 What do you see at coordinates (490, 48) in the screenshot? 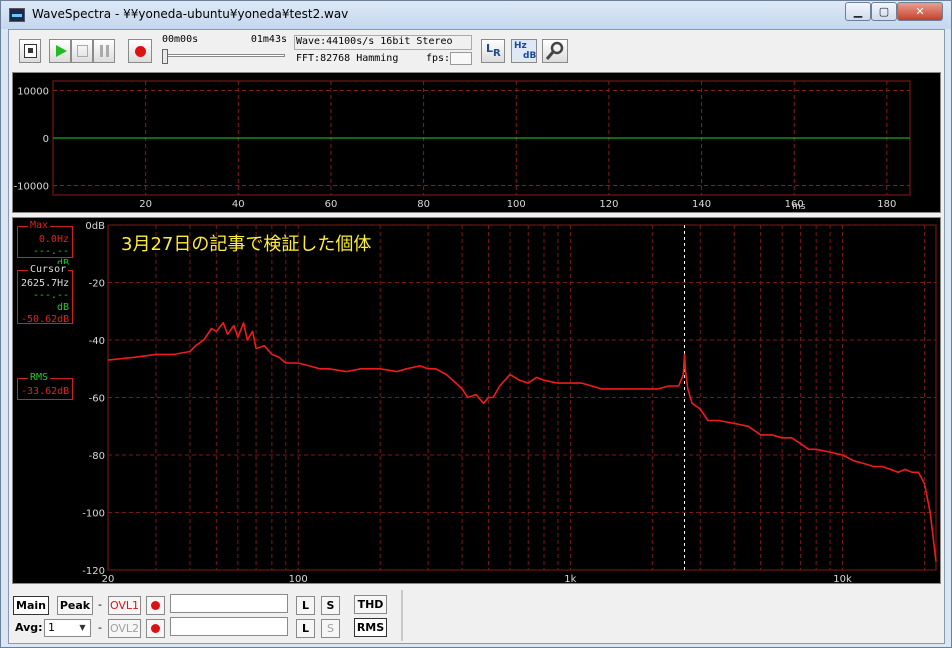
I see `lr-icon-l: L` at bounding box center [490, 48].